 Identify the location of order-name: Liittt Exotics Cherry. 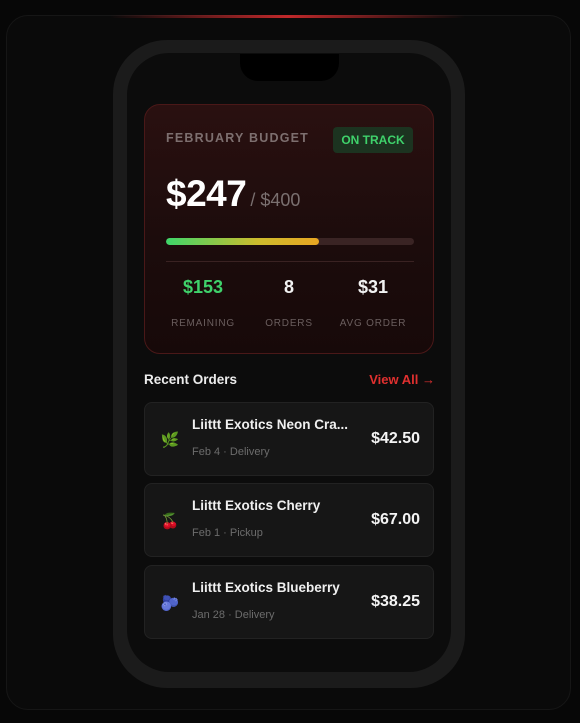
(256, 505).